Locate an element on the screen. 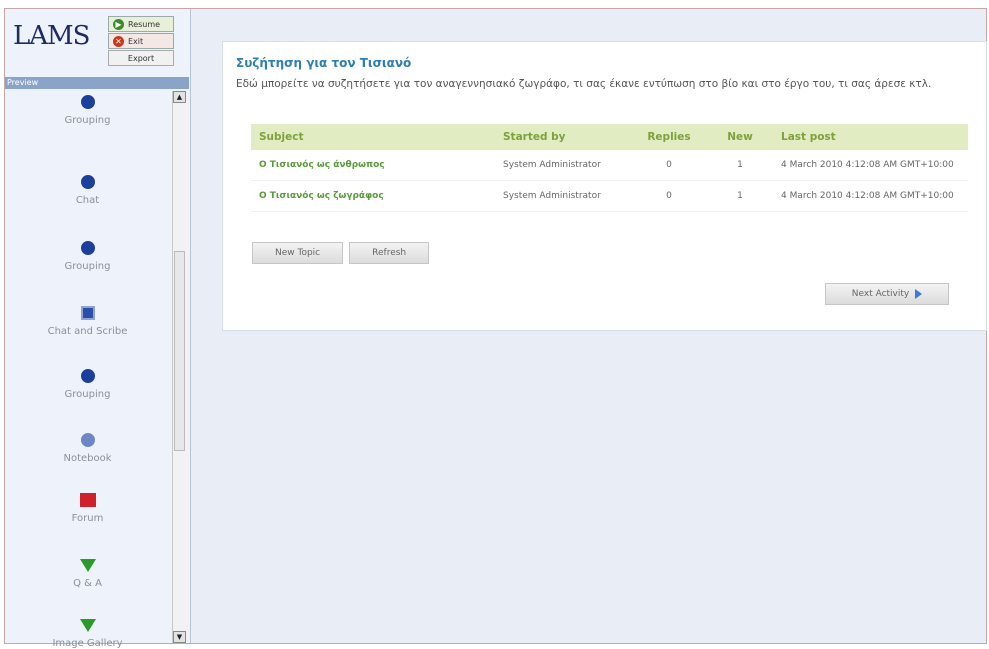 The width and height of the screenshot is (989, 649). column-header-replies: Replies is located at coordinates (669, 137).